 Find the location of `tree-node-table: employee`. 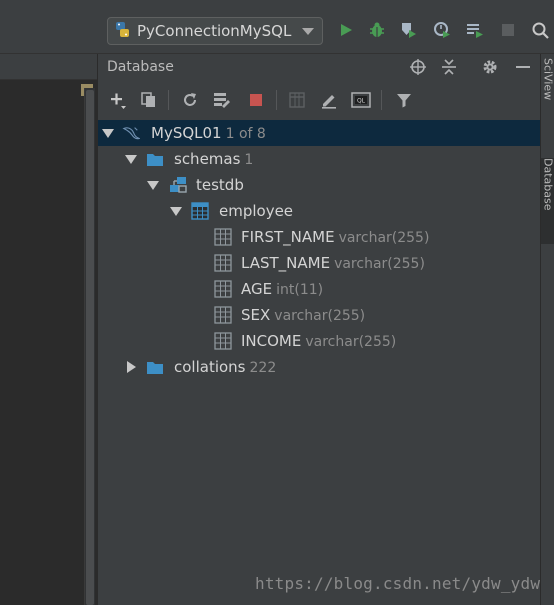

tree-node-table: employee is located at coordinates (319, 211).